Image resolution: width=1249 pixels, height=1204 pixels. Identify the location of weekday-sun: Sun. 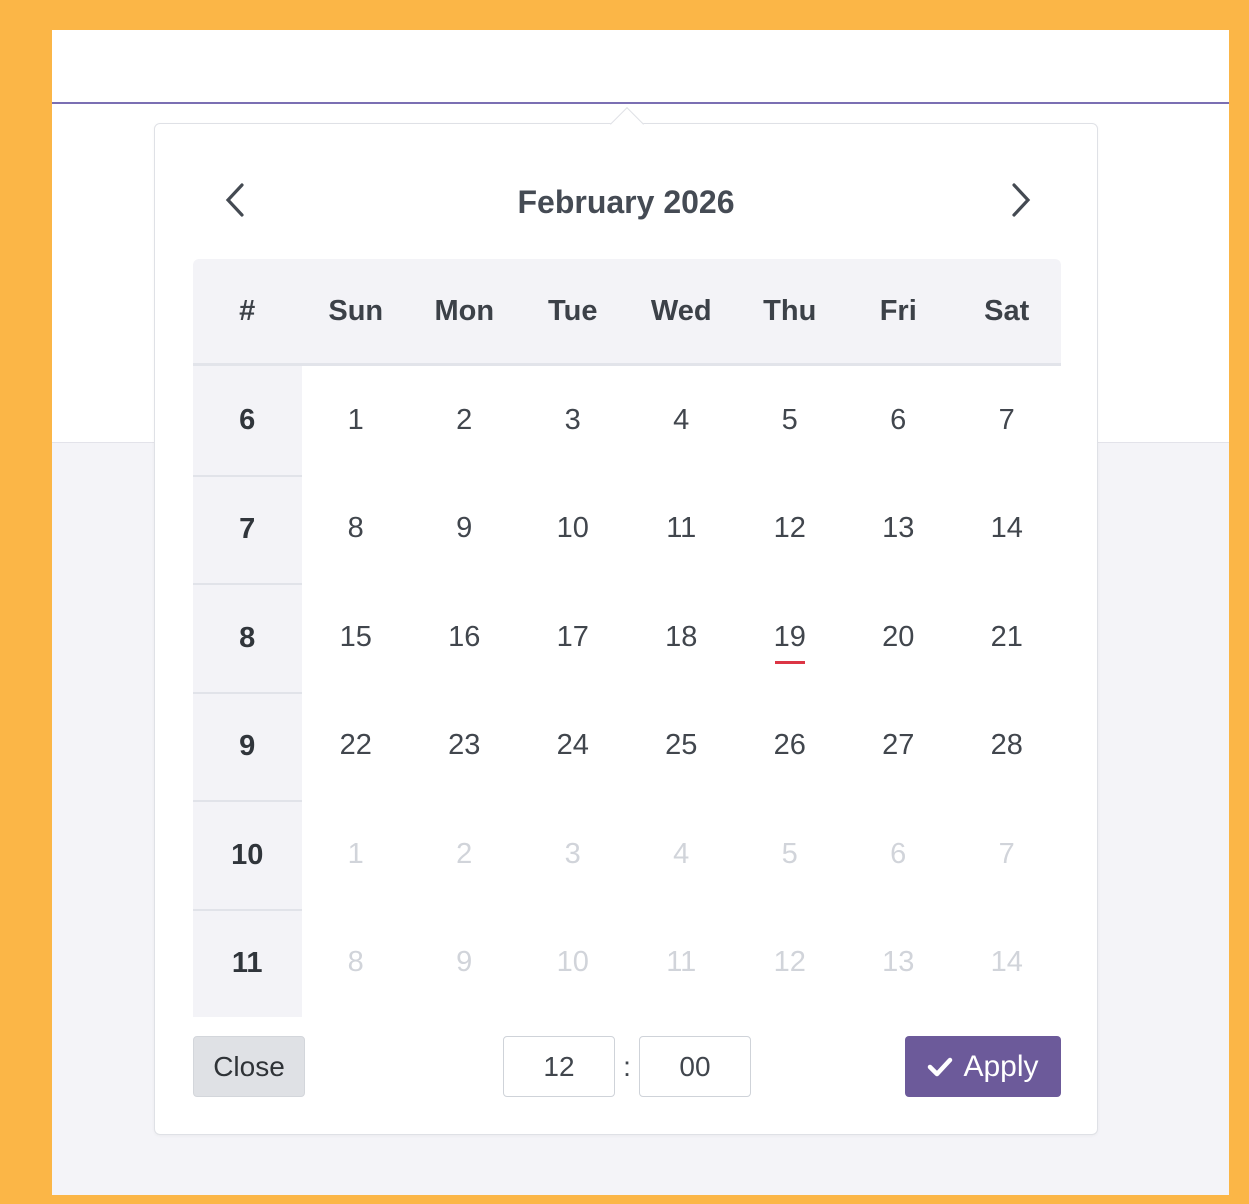
(356, 310).